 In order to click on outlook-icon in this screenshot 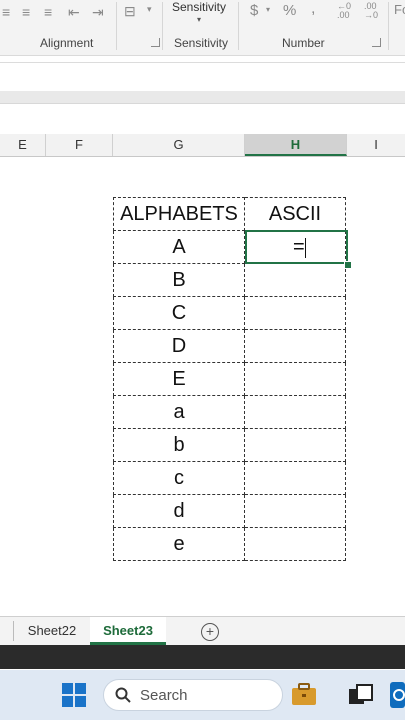, I will do `click(397, 695)`.